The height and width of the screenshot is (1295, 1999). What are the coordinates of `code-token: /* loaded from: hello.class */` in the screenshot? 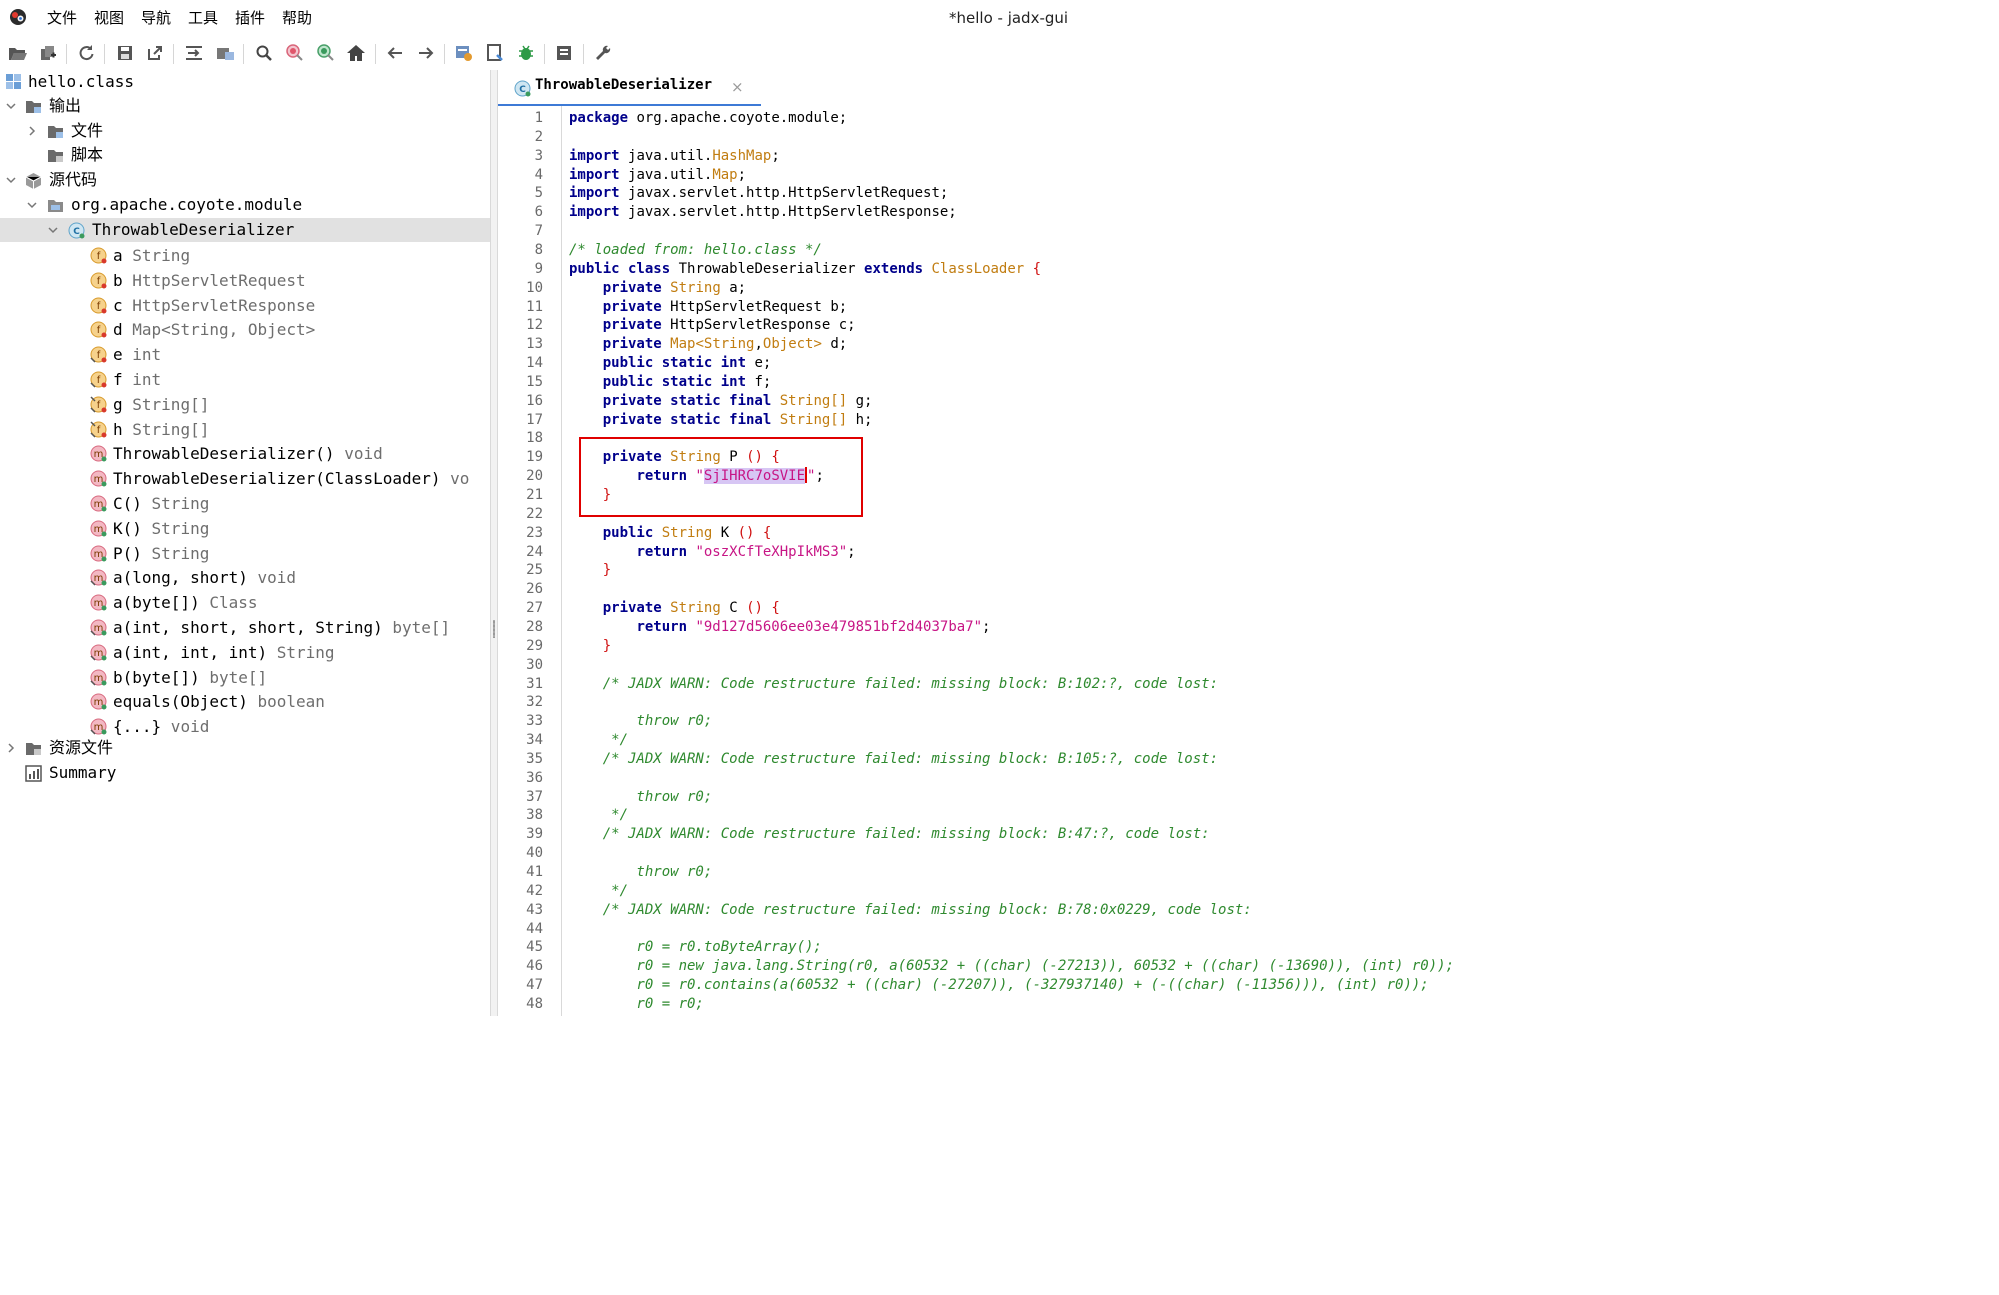 It's located at (695, 250).